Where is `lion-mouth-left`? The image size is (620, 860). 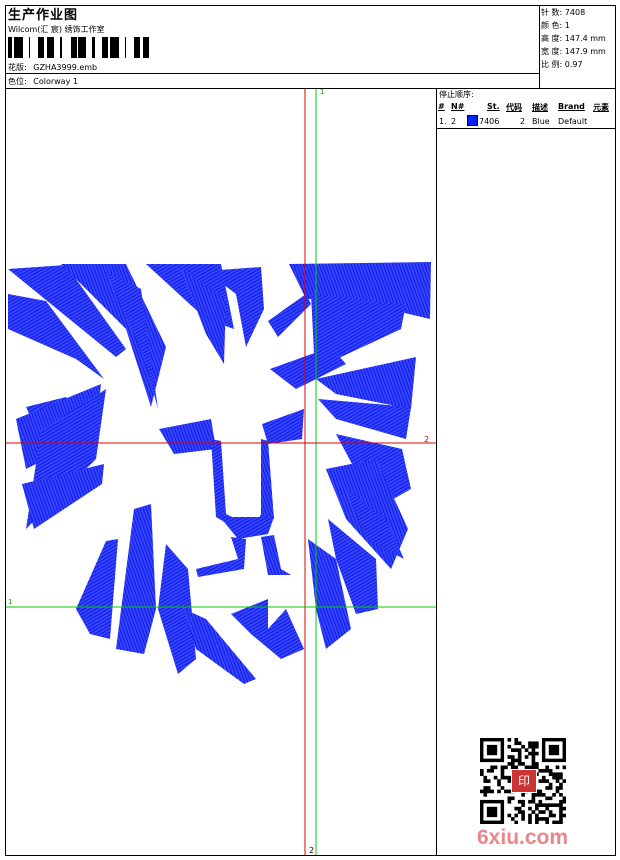 lion-mouth-left is located at coordinates (221, 557).